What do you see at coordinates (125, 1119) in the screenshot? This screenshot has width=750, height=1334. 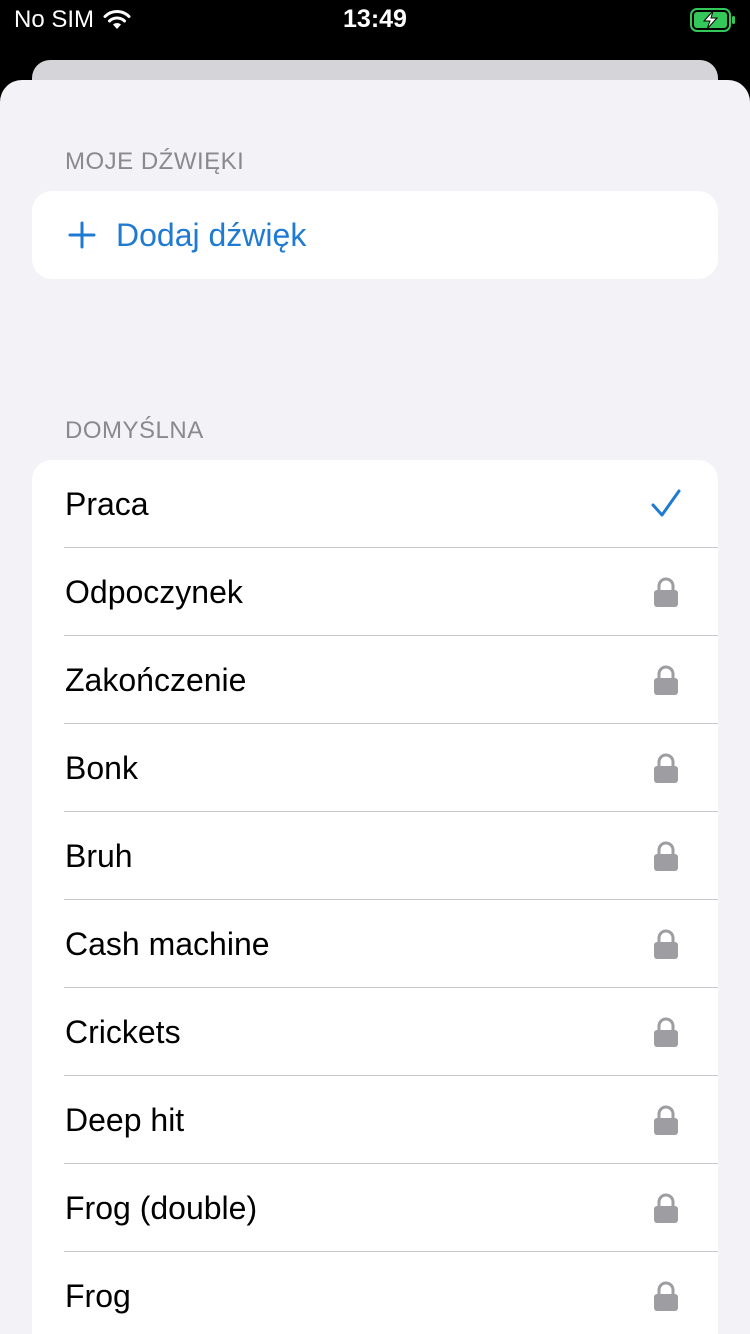 I see `sound-row-label: Deep hit` at bounding box center [125, 1119].